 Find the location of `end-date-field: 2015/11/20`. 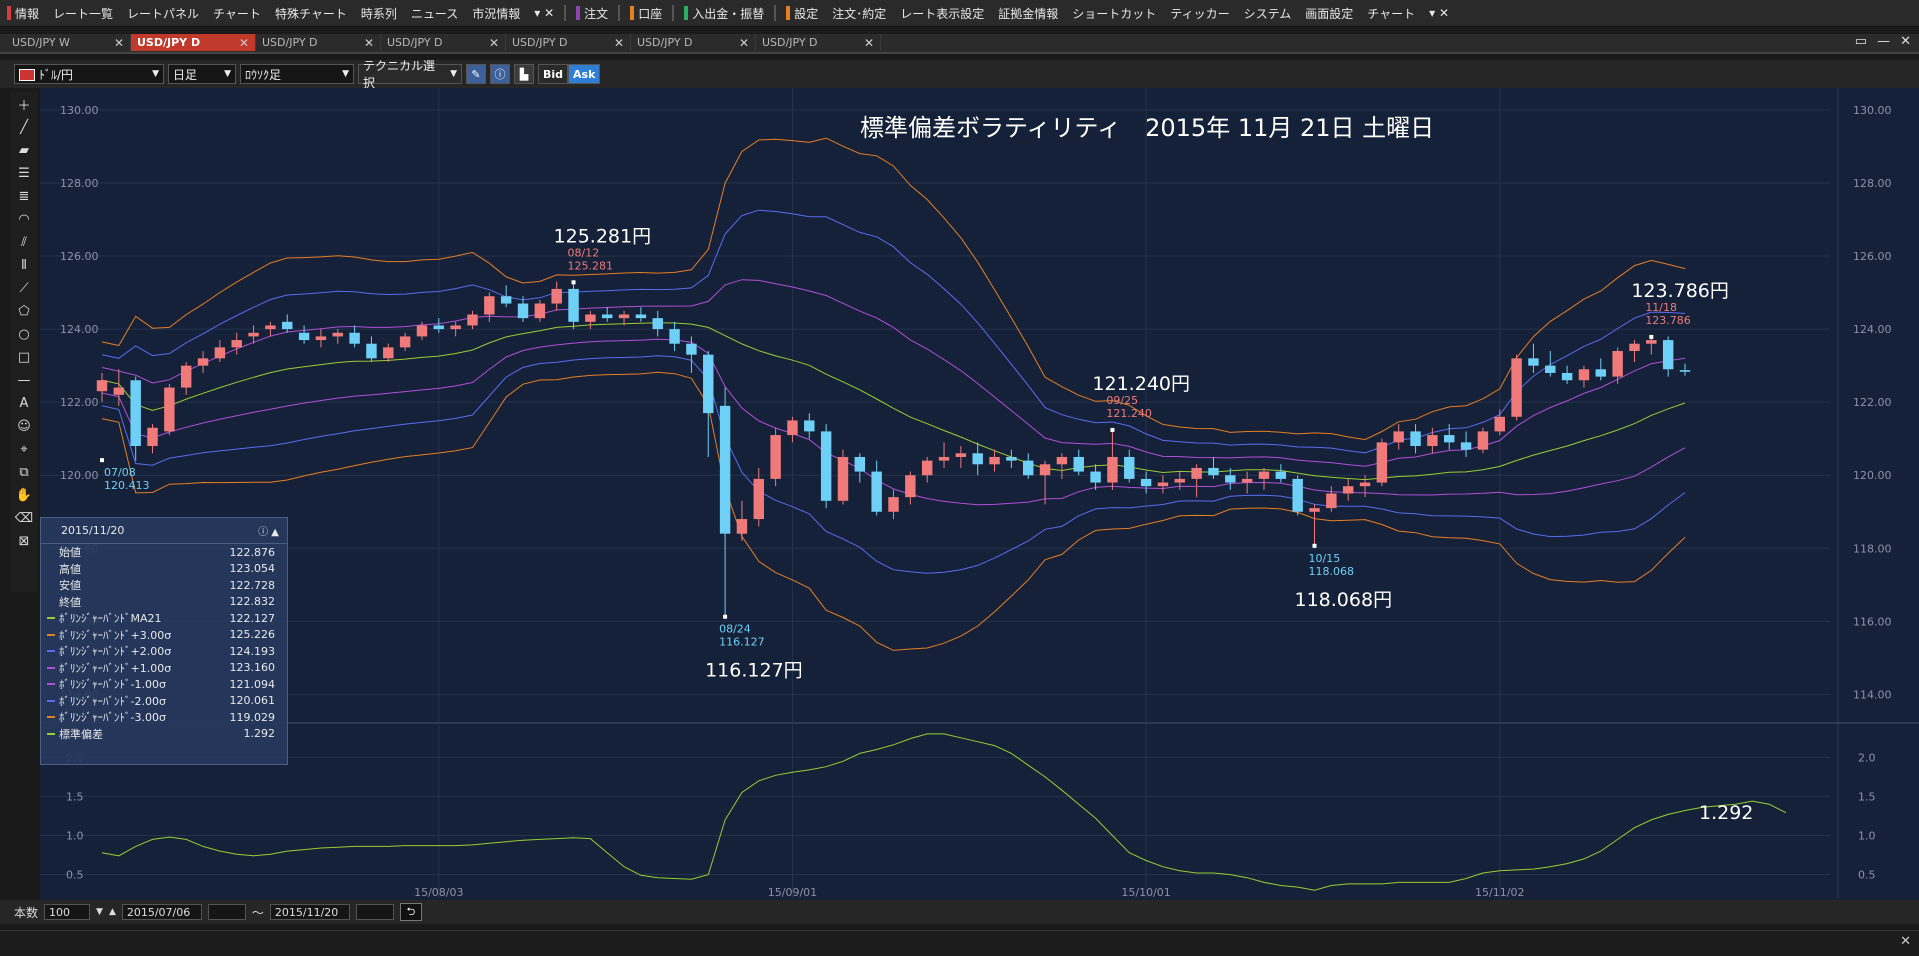

end-date-field: 2015/11/20 is located at coordinates (309, 912).